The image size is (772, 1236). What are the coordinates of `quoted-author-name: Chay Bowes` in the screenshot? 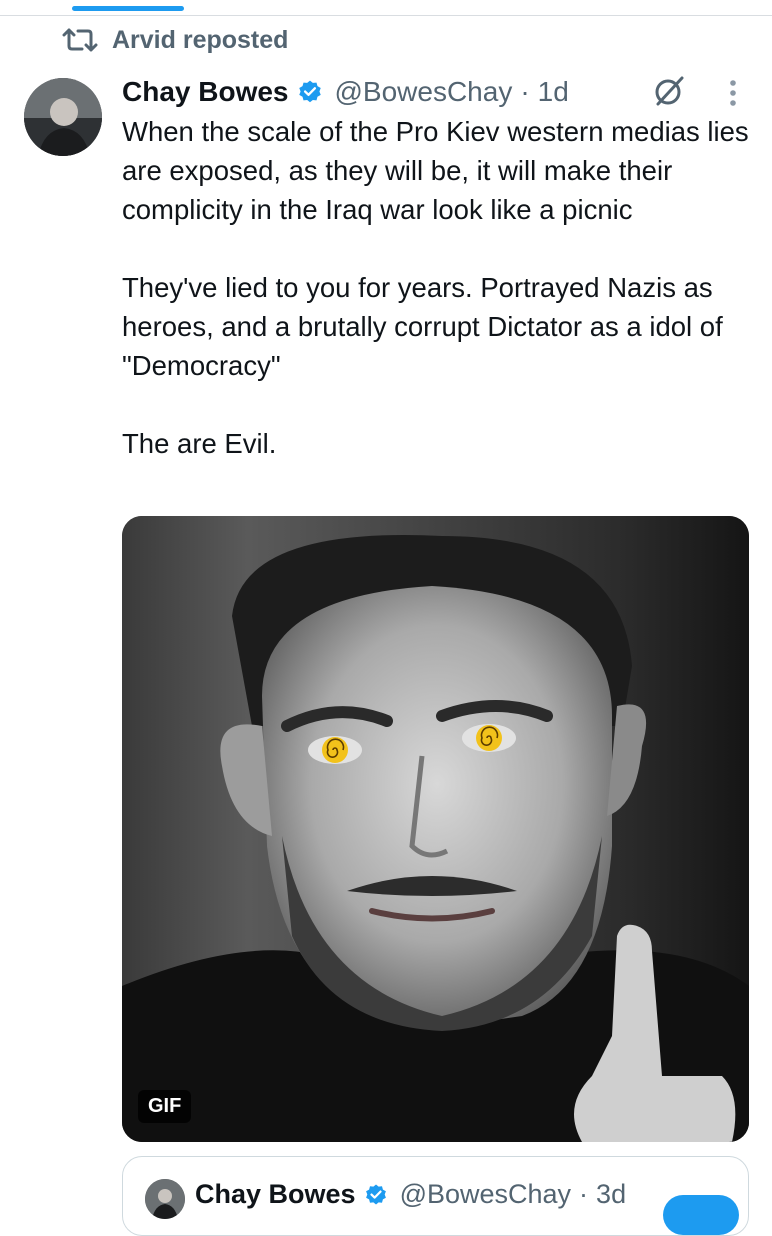 It's located at (275, 1194).